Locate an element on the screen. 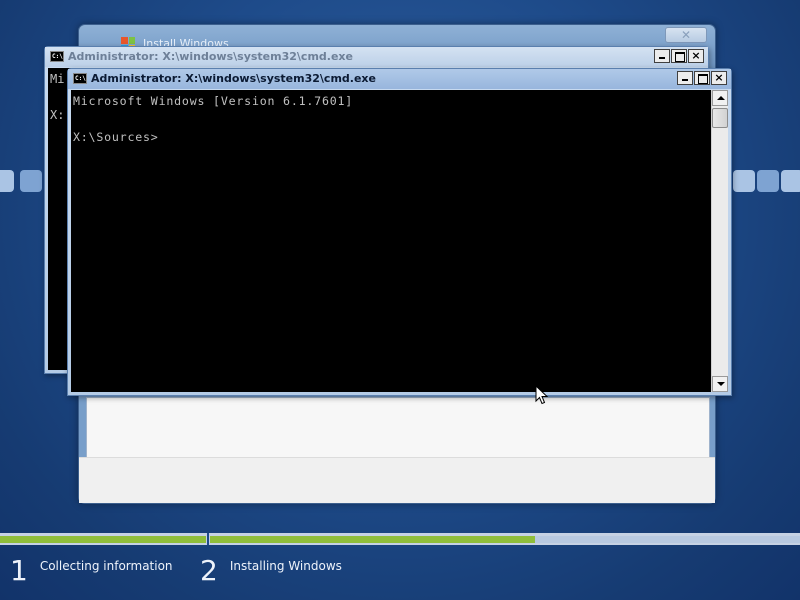 Image resolution: width=800 pixels, height=600 pixels. scroll-thumb is located at coordinates (720, 118).